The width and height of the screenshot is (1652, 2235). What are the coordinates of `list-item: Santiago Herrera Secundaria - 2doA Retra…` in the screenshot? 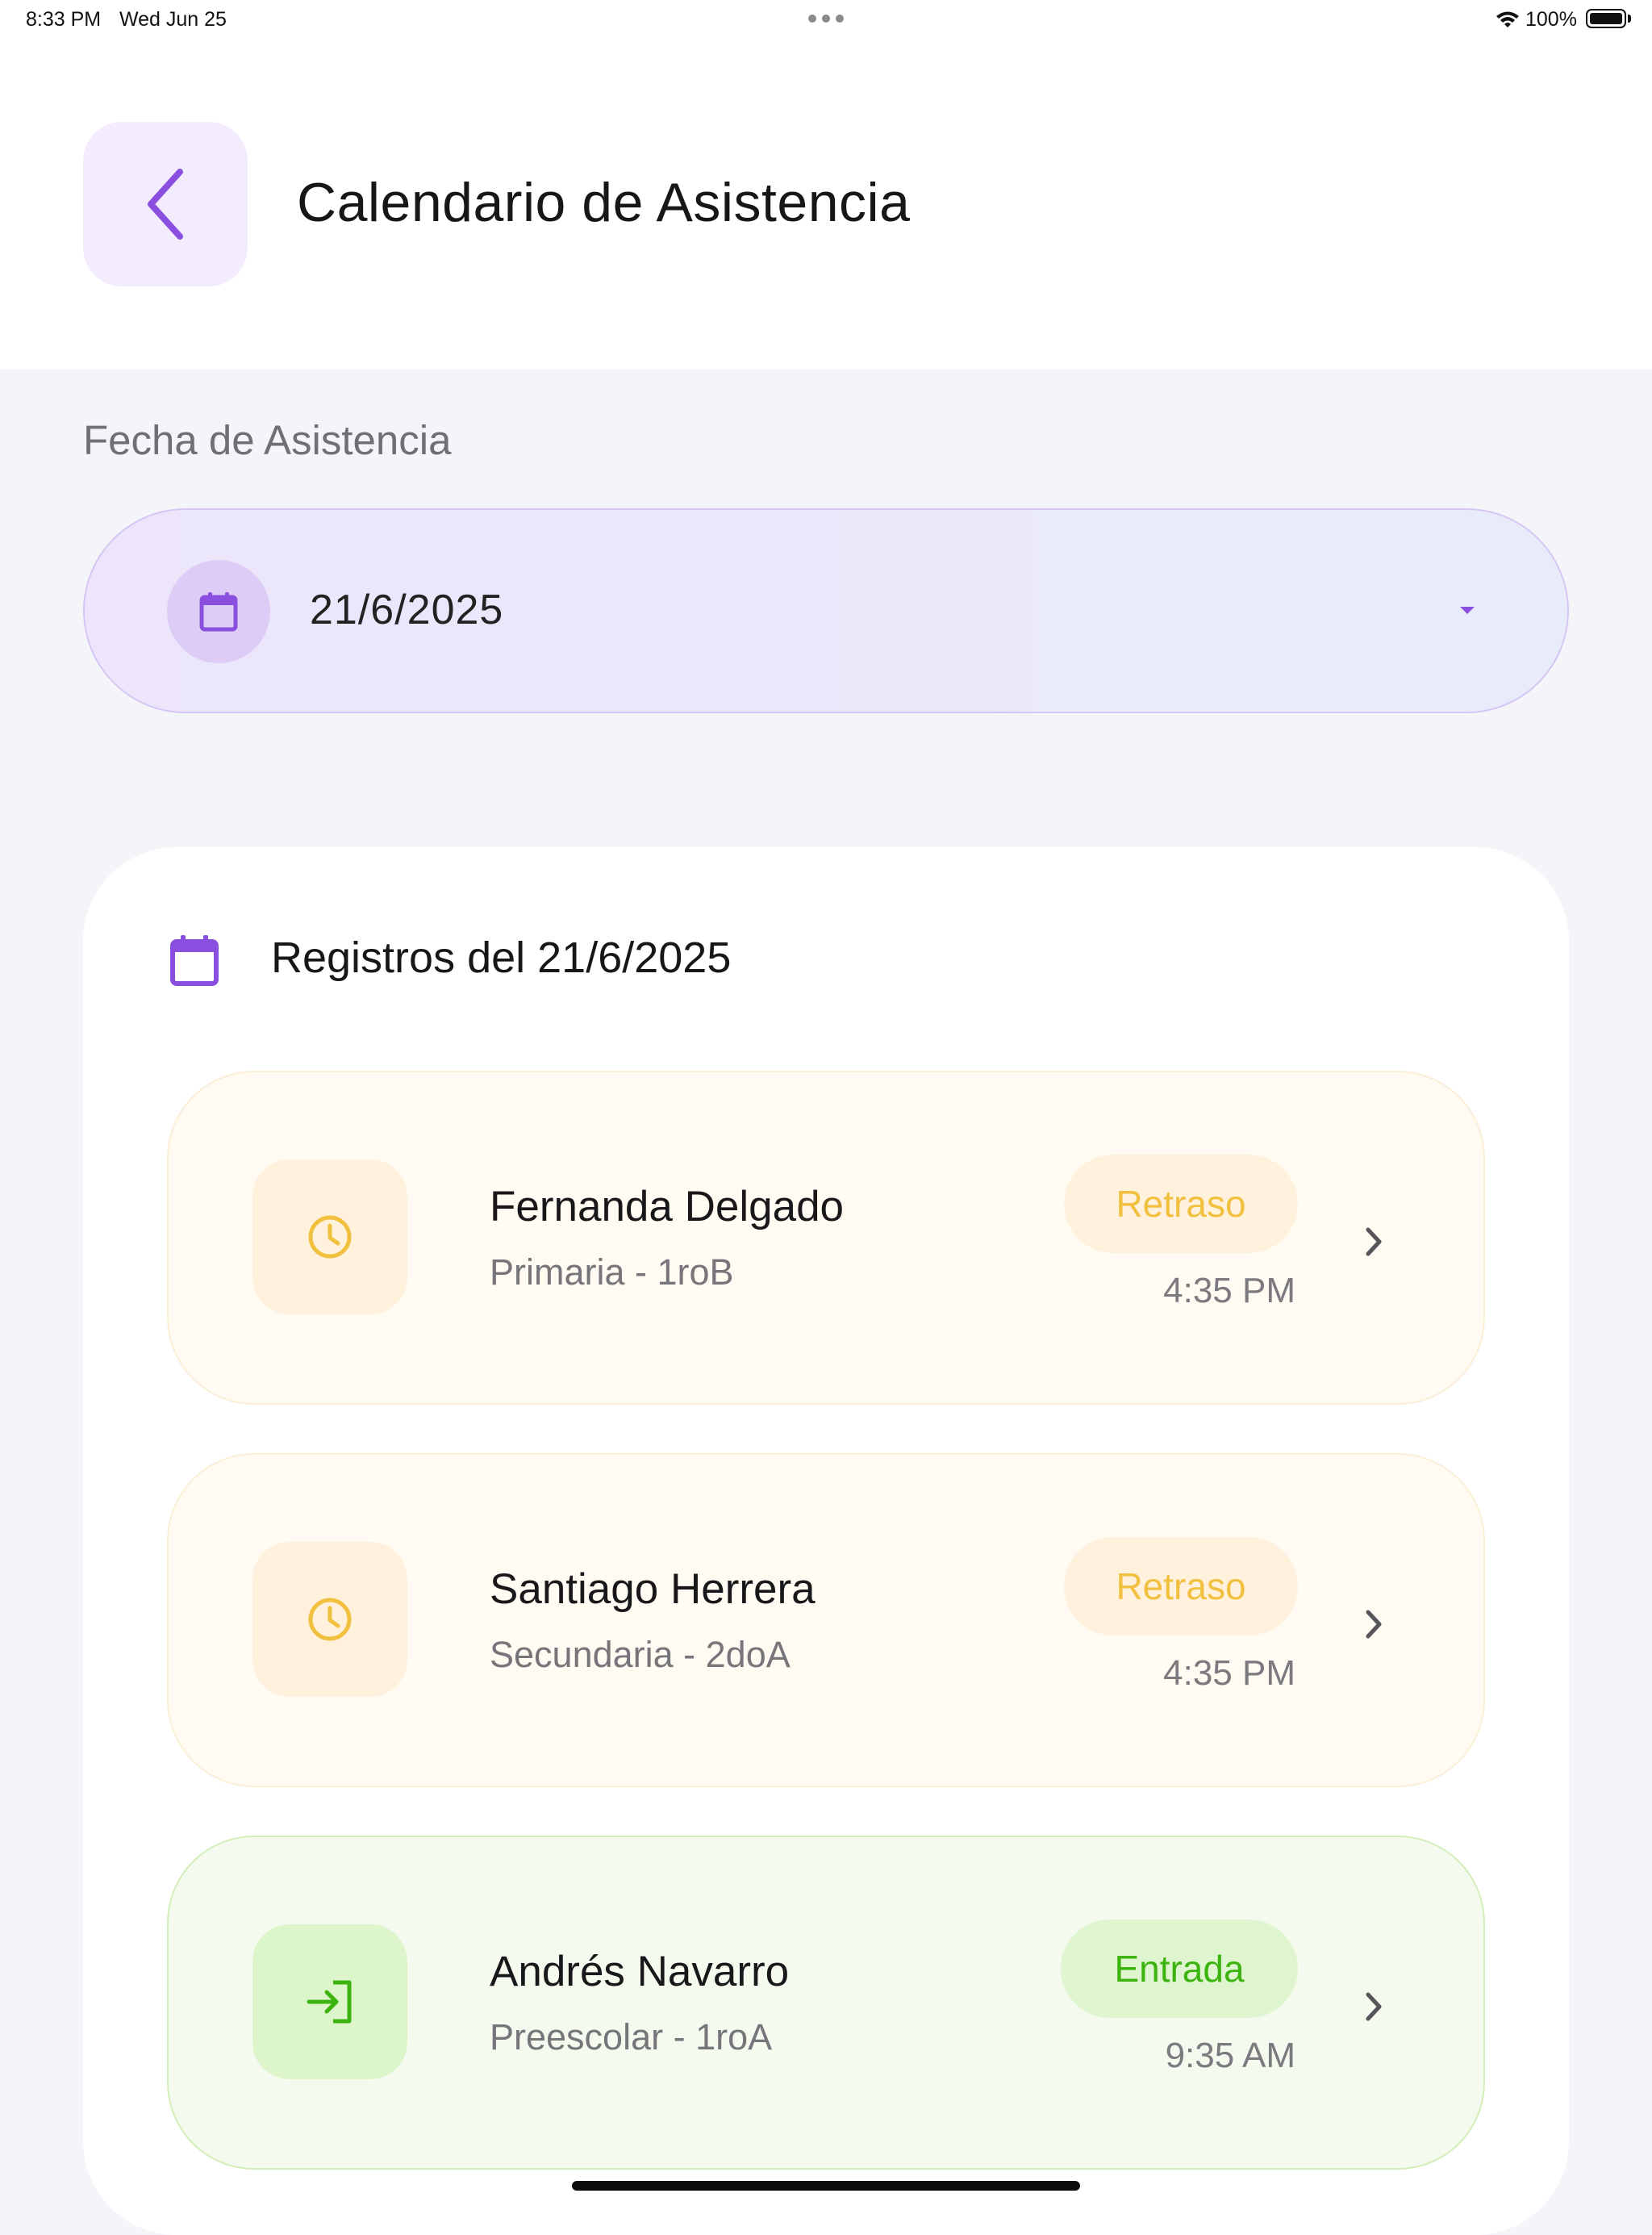 It's located at (826, 1620).